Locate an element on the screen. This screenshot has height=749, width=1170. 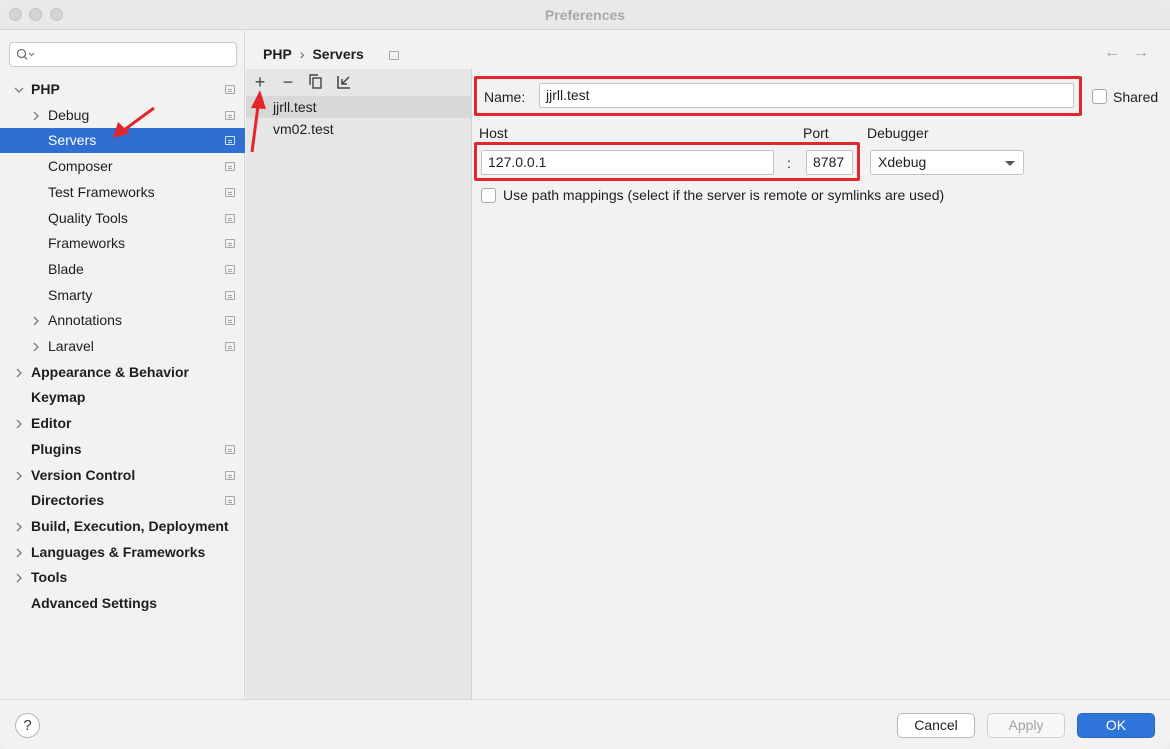
sidebar-item-label: Appearance & Behavior is located at coordinates (110, 372).